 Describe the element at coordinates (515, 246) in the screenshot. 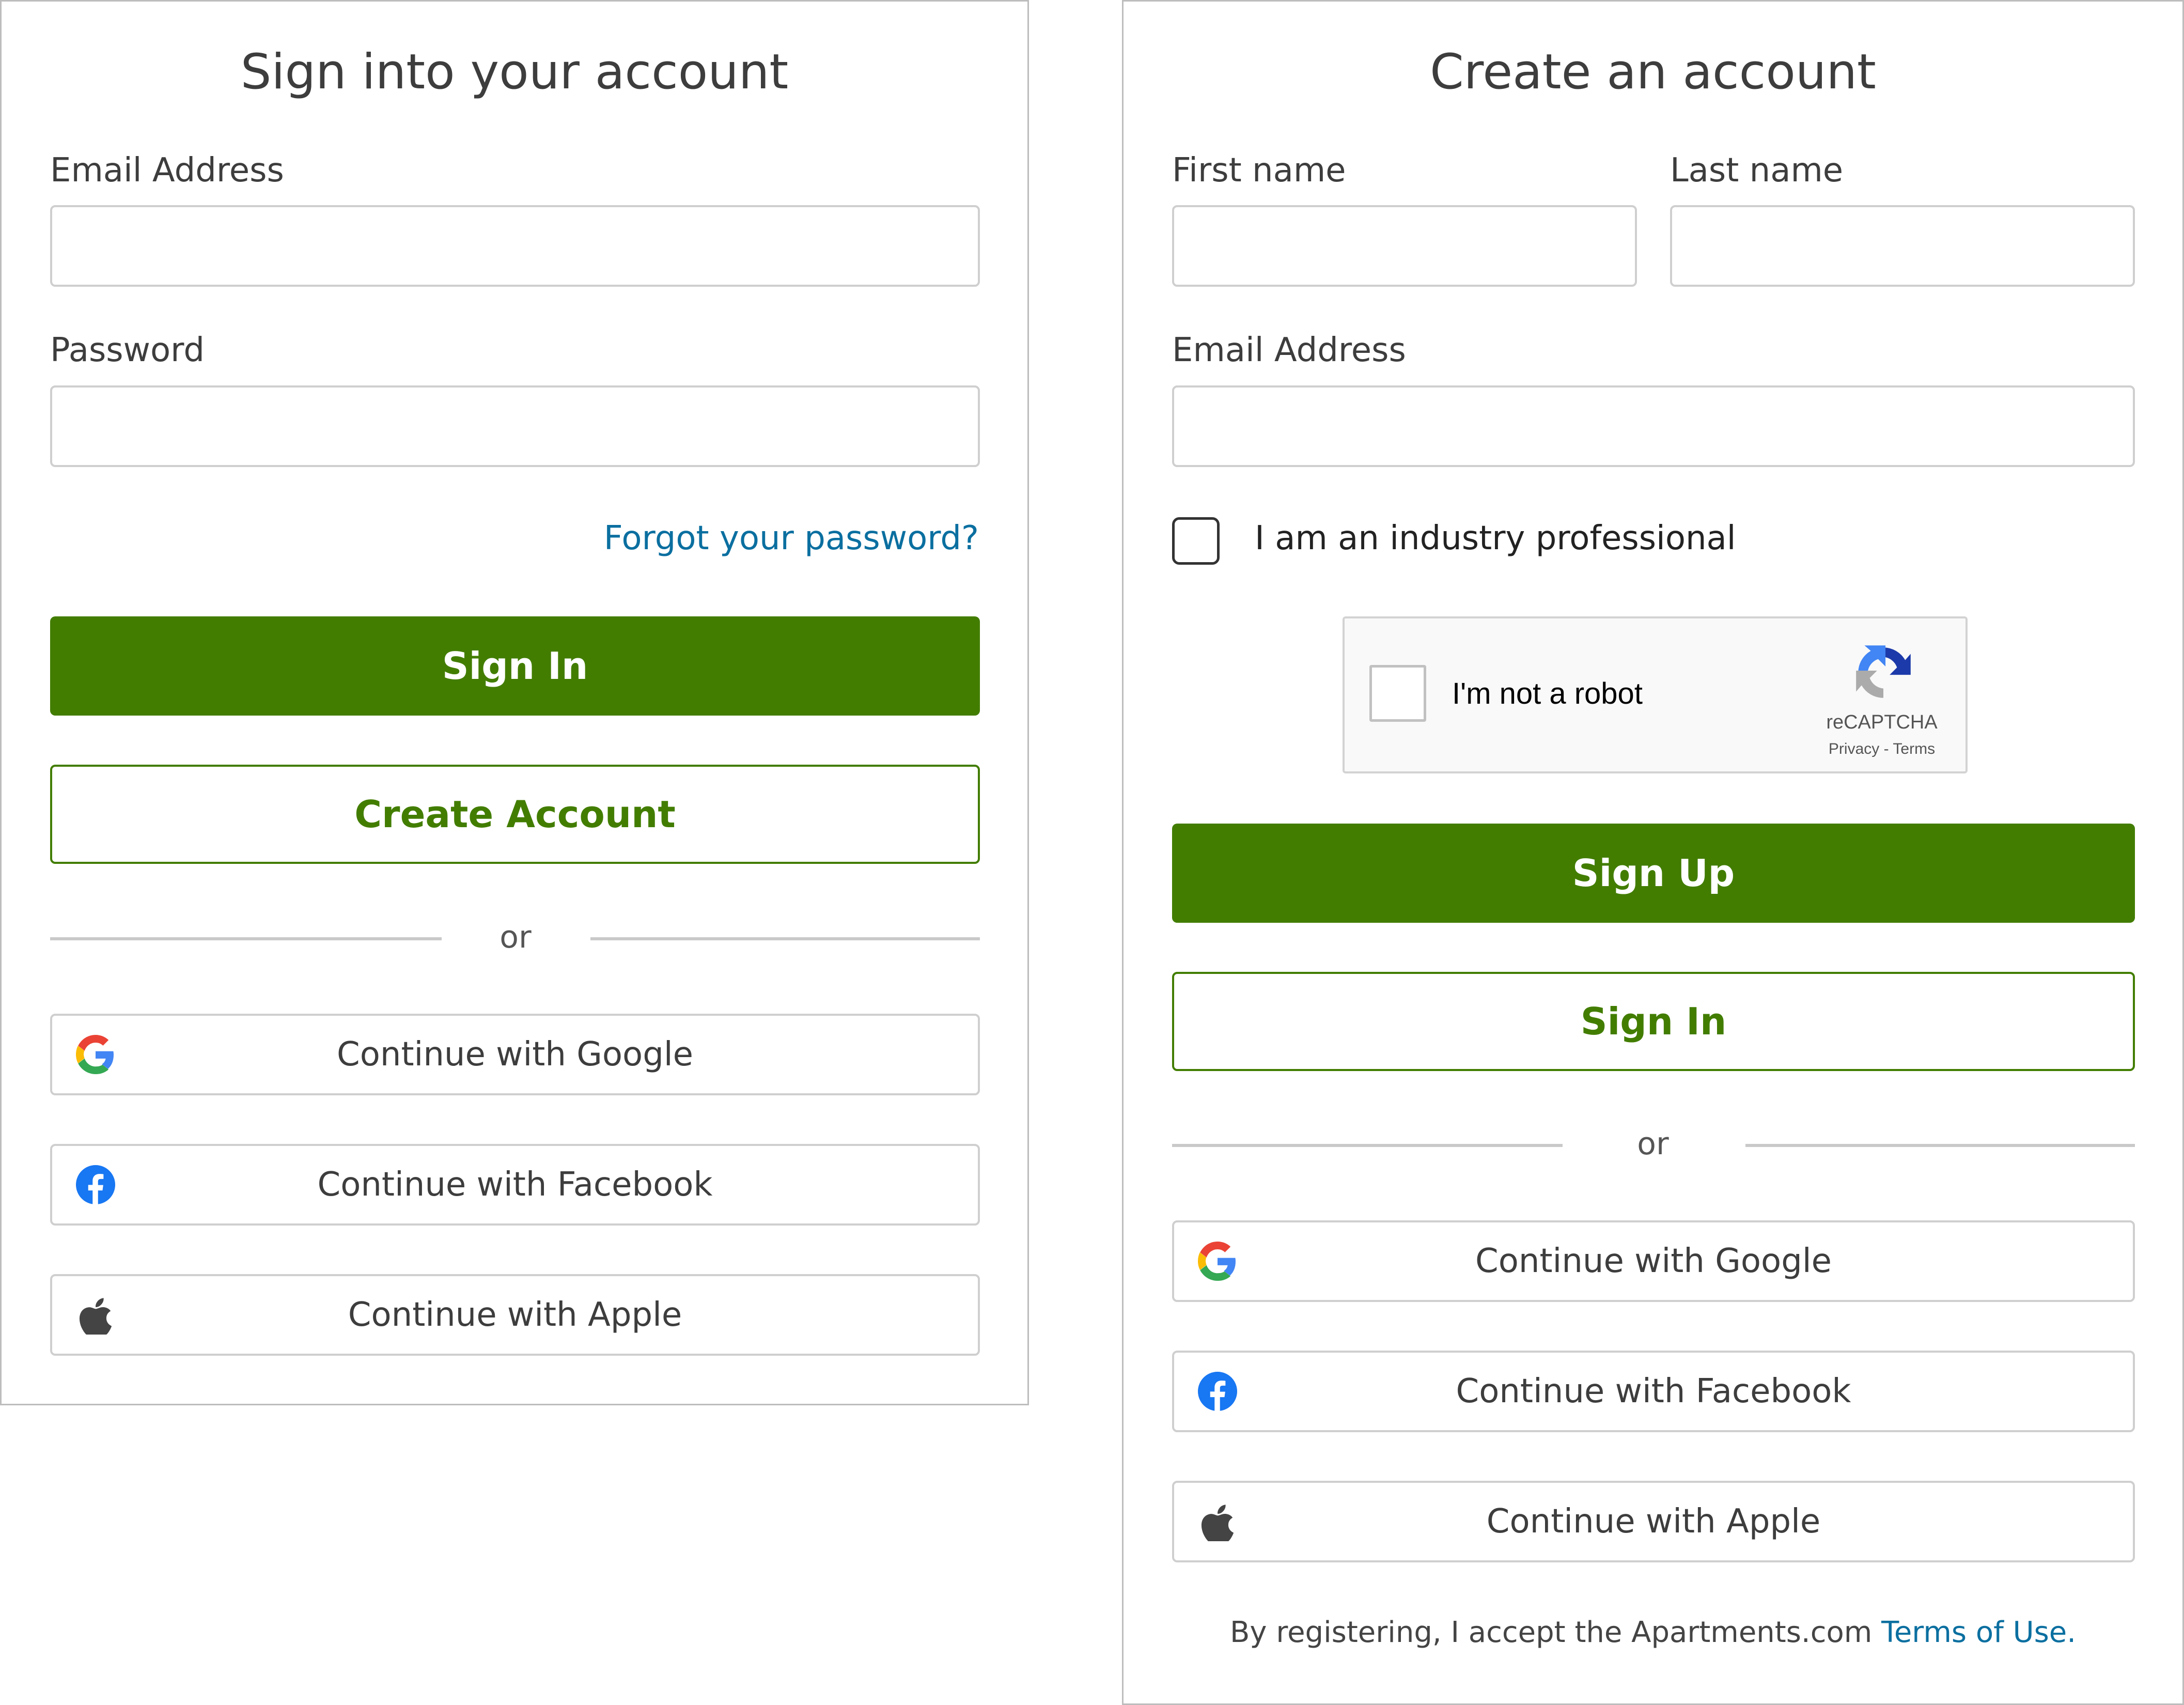

I see `signin-email-input` at that location.